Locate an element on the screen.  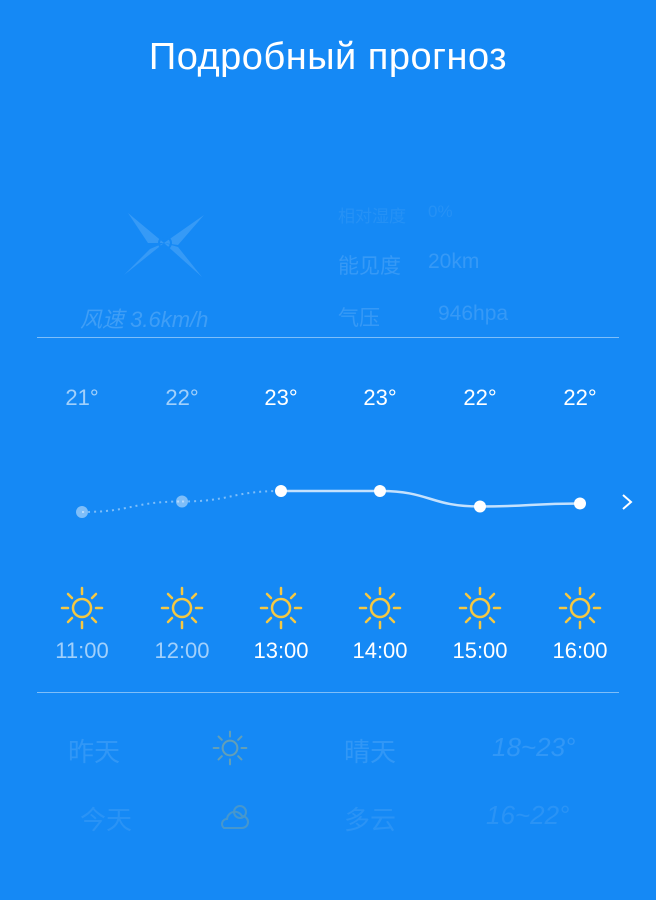
daily-condition-1: 多云 is located at coordinates (370, 820).